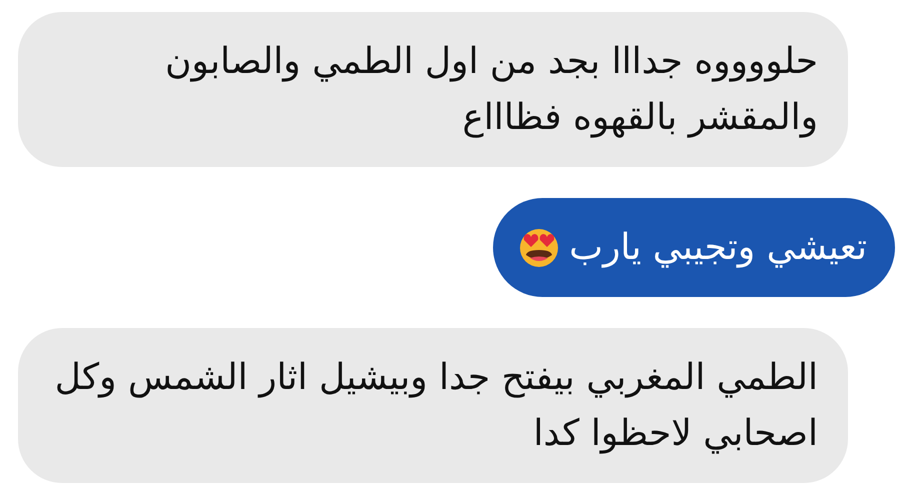  Describe the element at coordinates (491, 90) in the screenshot. I see `message-text: حلووووه جدااا بجد من اول الطمي والصابون والمقشر بالقهوه فظاااع` at that location.